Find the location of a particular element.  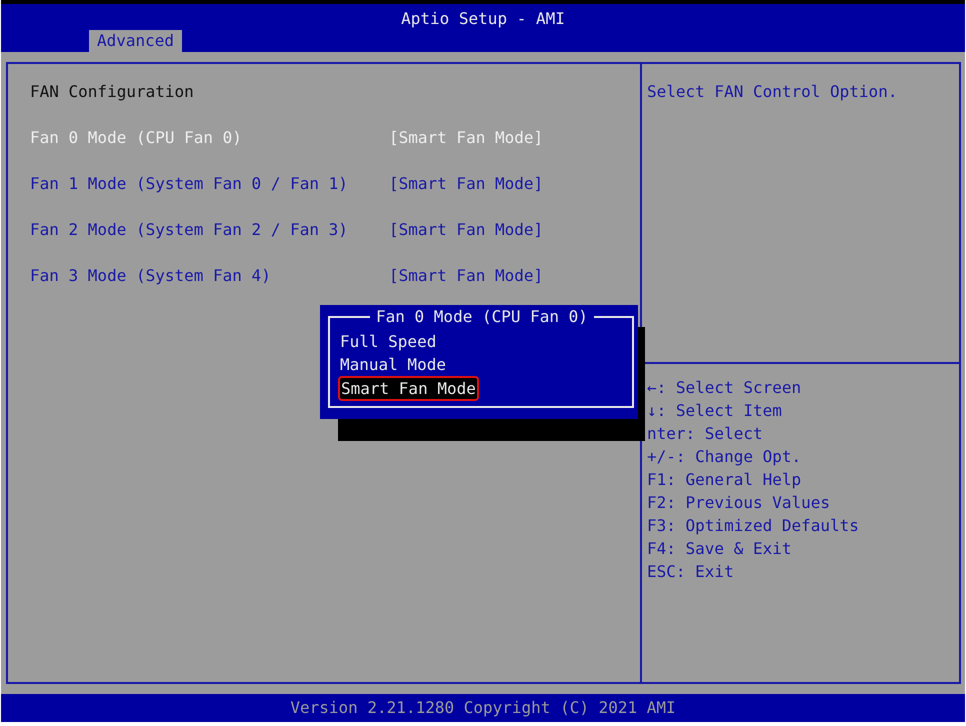

option-item: Manual Mode is located at coordinates (393, 364).